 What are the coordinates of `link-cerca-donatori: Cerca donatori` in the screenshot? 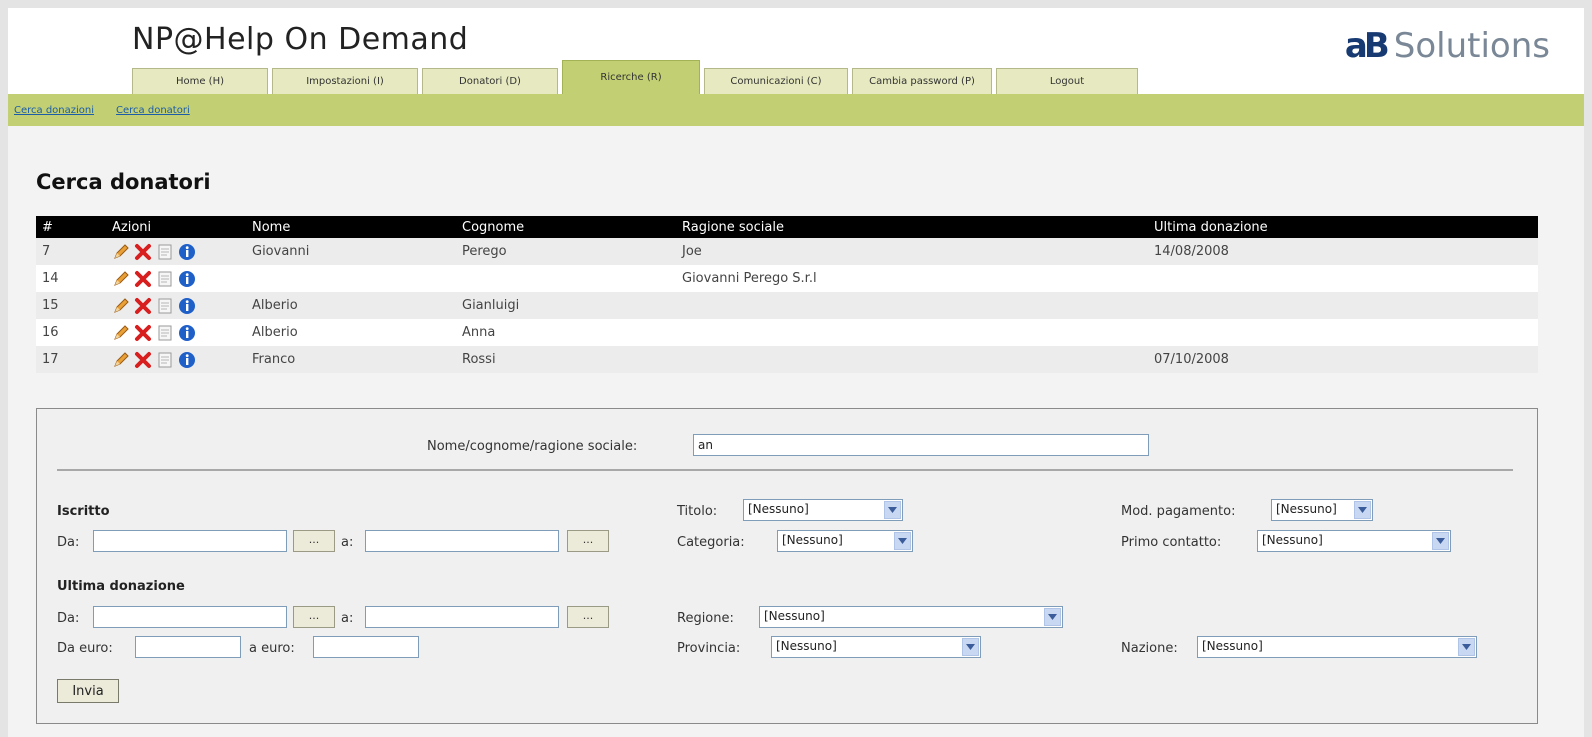 It's located at (153, 110).